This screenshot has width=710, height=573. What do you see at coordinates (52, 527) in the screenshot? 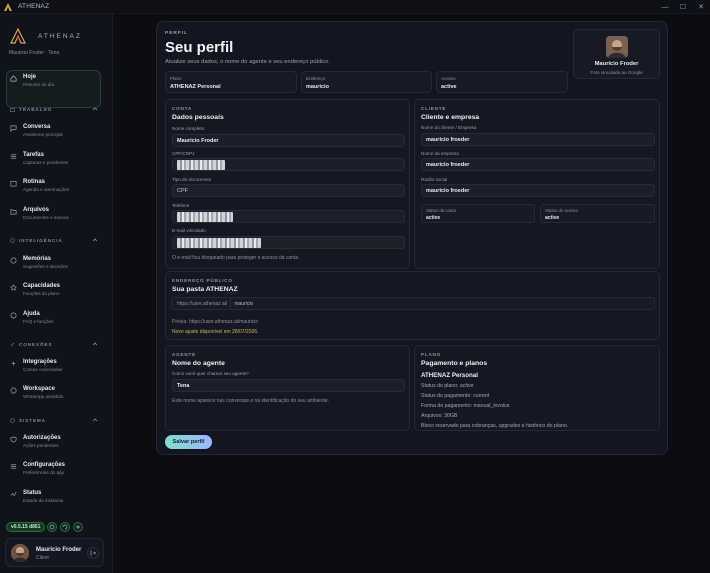
I see `refresh-icon` at bounding box center [52, 527].